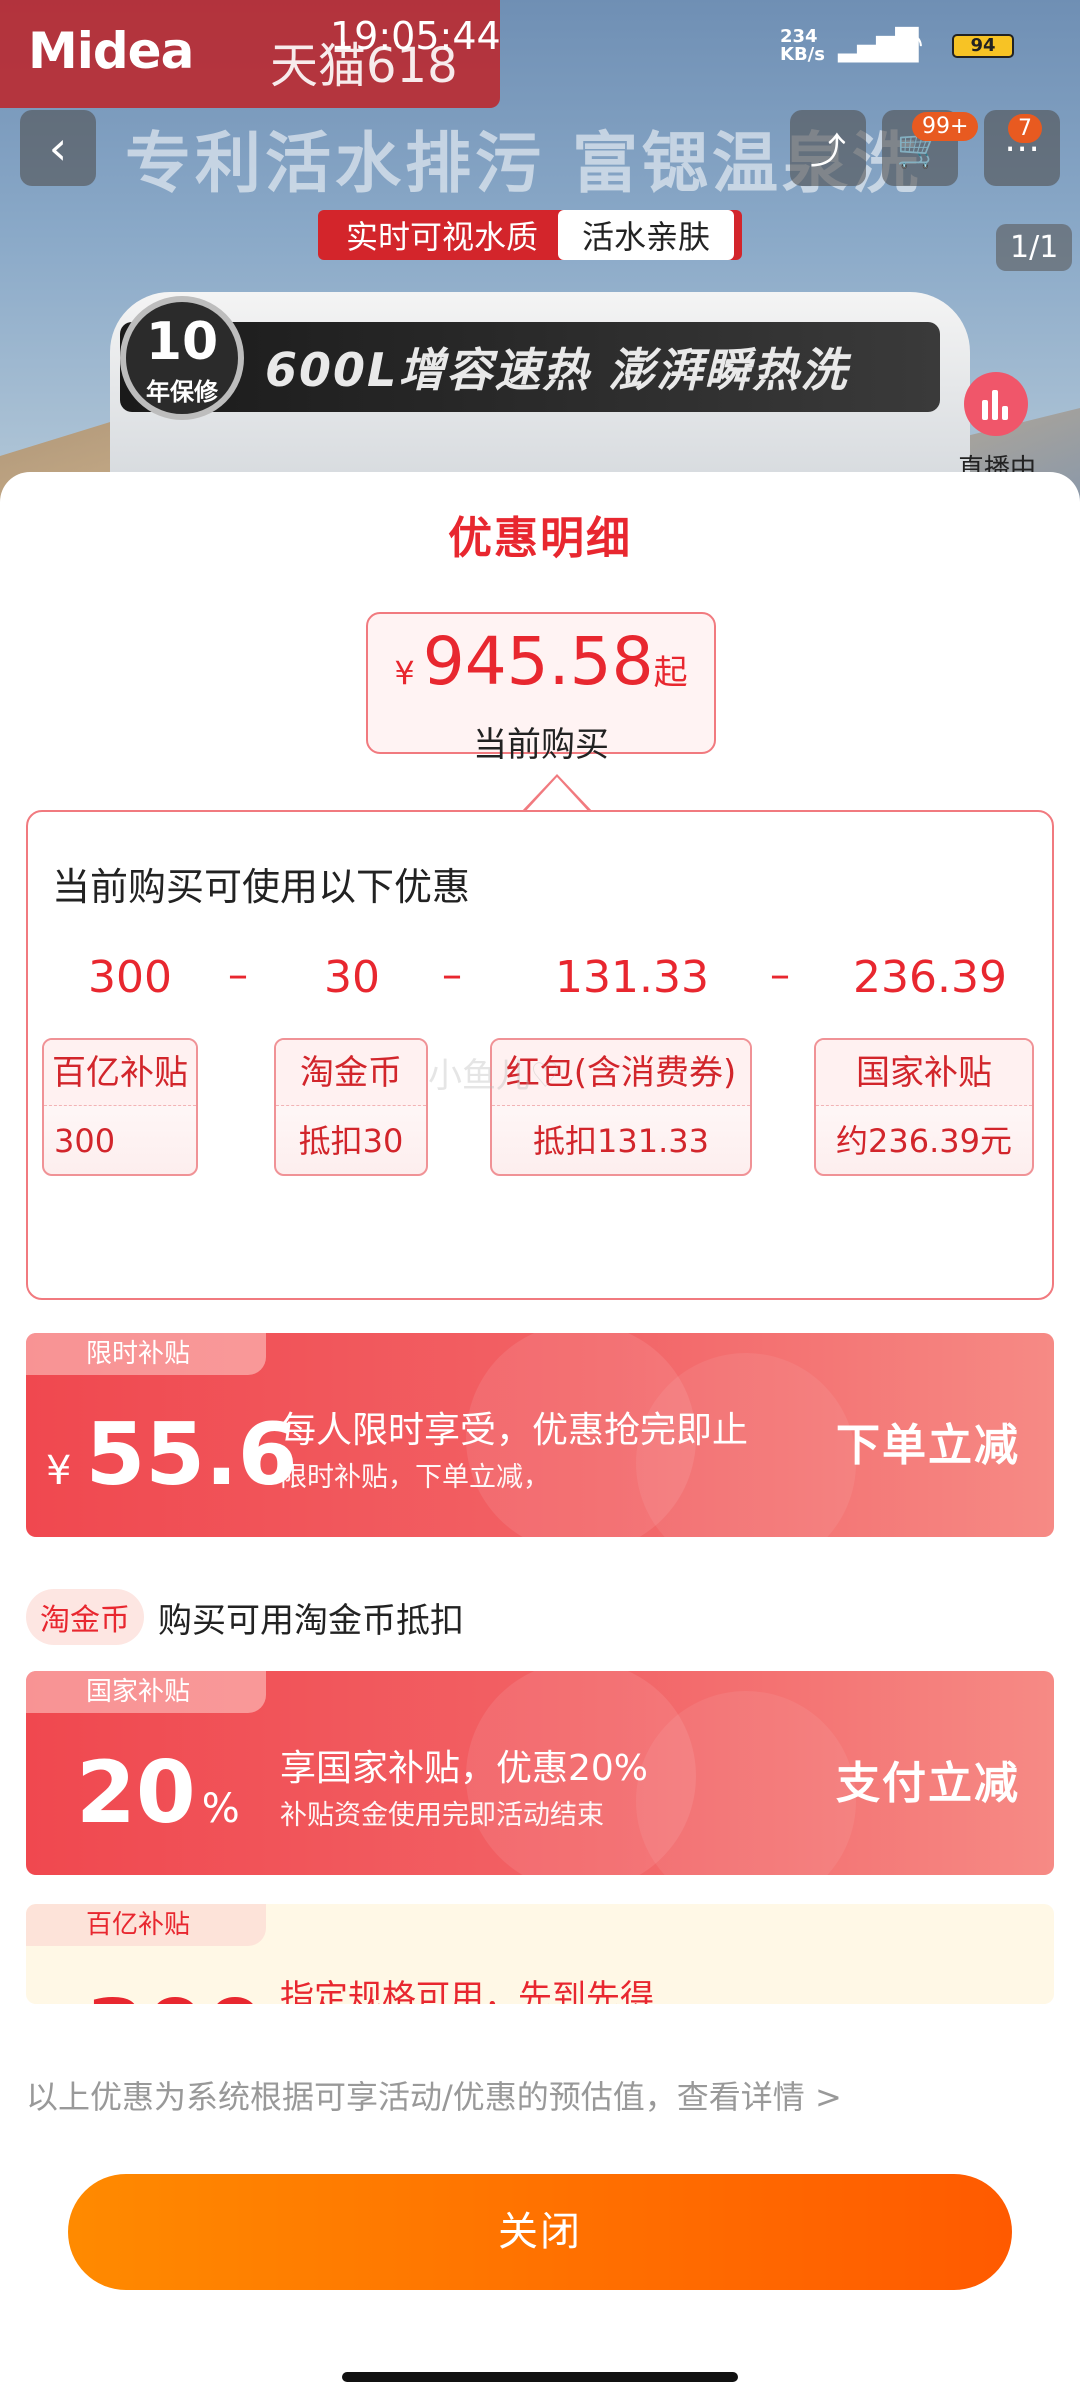 The image size is (1080, 2400). I want to click on promo-tag: 百亿补贴, so click(146, 1925).